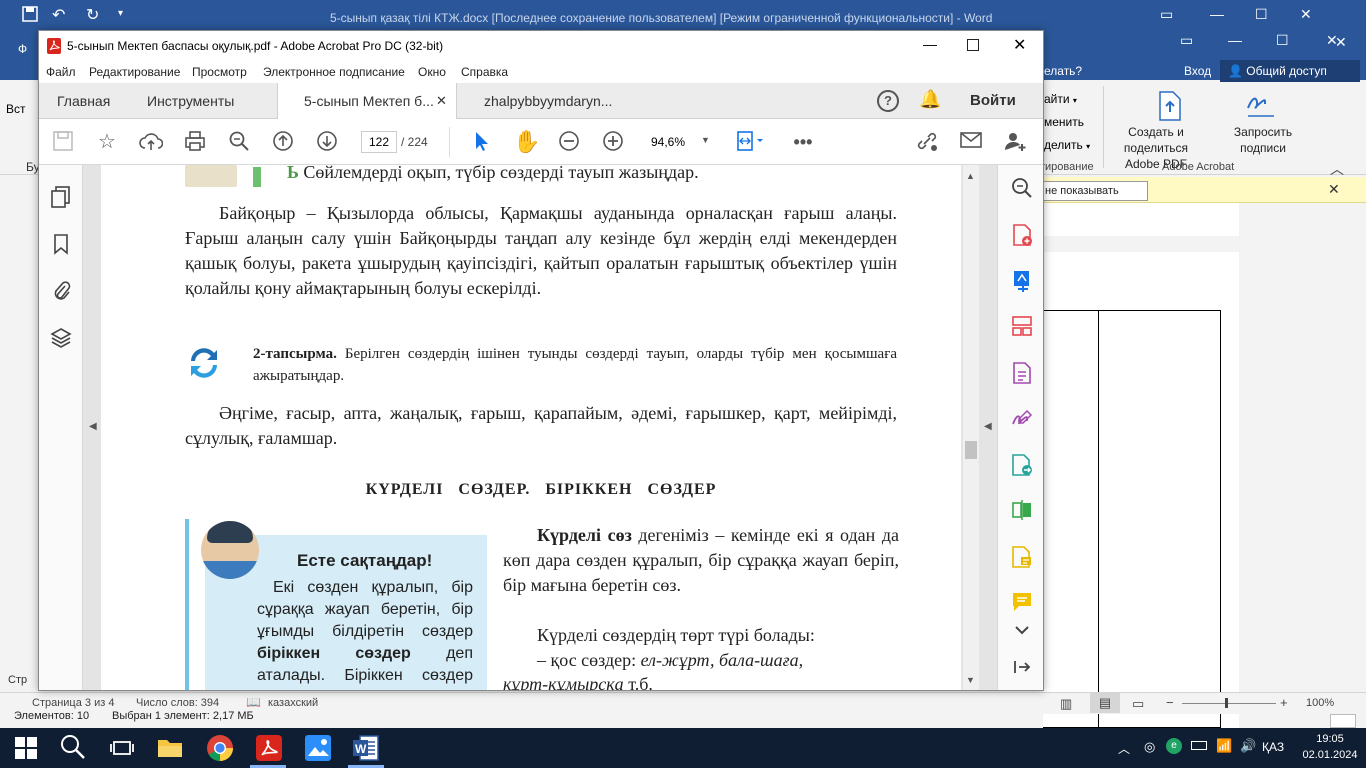 This screenshot has width=1366, height=768. Describe the element at coordinates (1284, 702) in the screenshot. I see `zoom-in-icon: +` at that location.